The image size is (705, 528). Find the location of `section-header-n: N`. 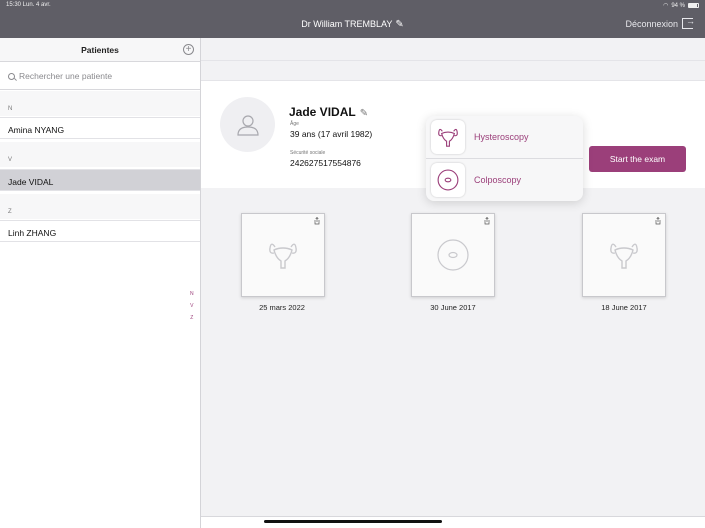

section-header-n: N is located at coordinates (100, 103).